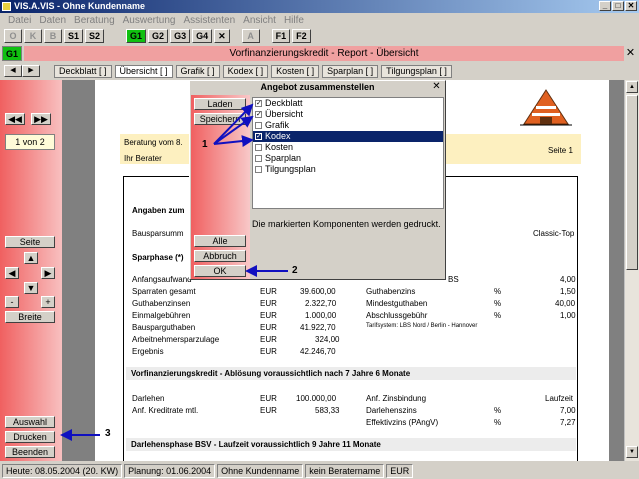  I want to click on arrow-to-deckblatt, so click(233, 124).